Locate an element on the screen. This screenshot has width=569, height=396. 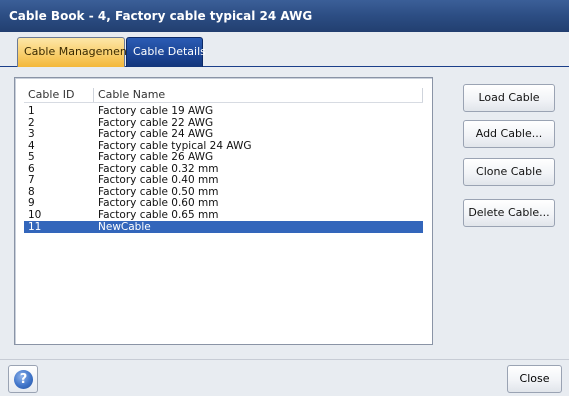
cell-cable-name: Factory cable 24 AWG is located at coordinates (156, 134).